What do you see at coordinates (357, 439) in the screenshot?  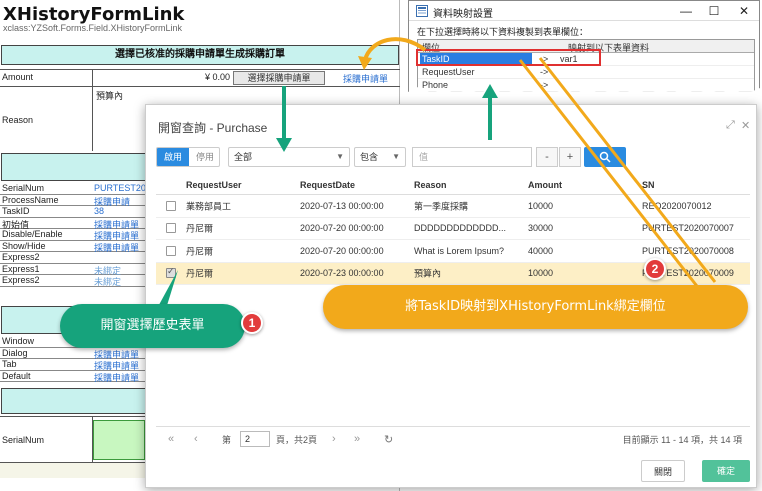 I see `last-page-icon: »` at bounding box center [357, 439].